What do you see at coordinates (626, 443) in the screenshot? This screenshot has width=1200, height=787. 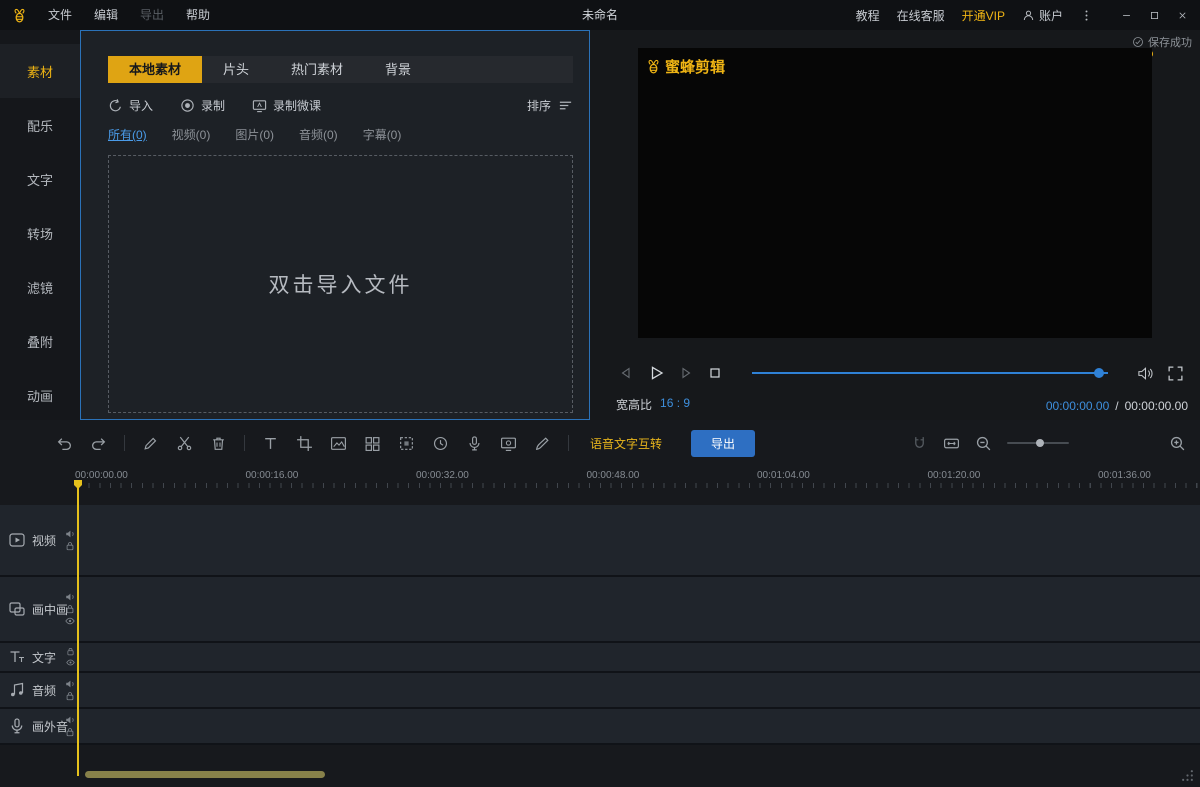 I see `voice-text-button: 语音文字互转` at bounding box center [626, 443].